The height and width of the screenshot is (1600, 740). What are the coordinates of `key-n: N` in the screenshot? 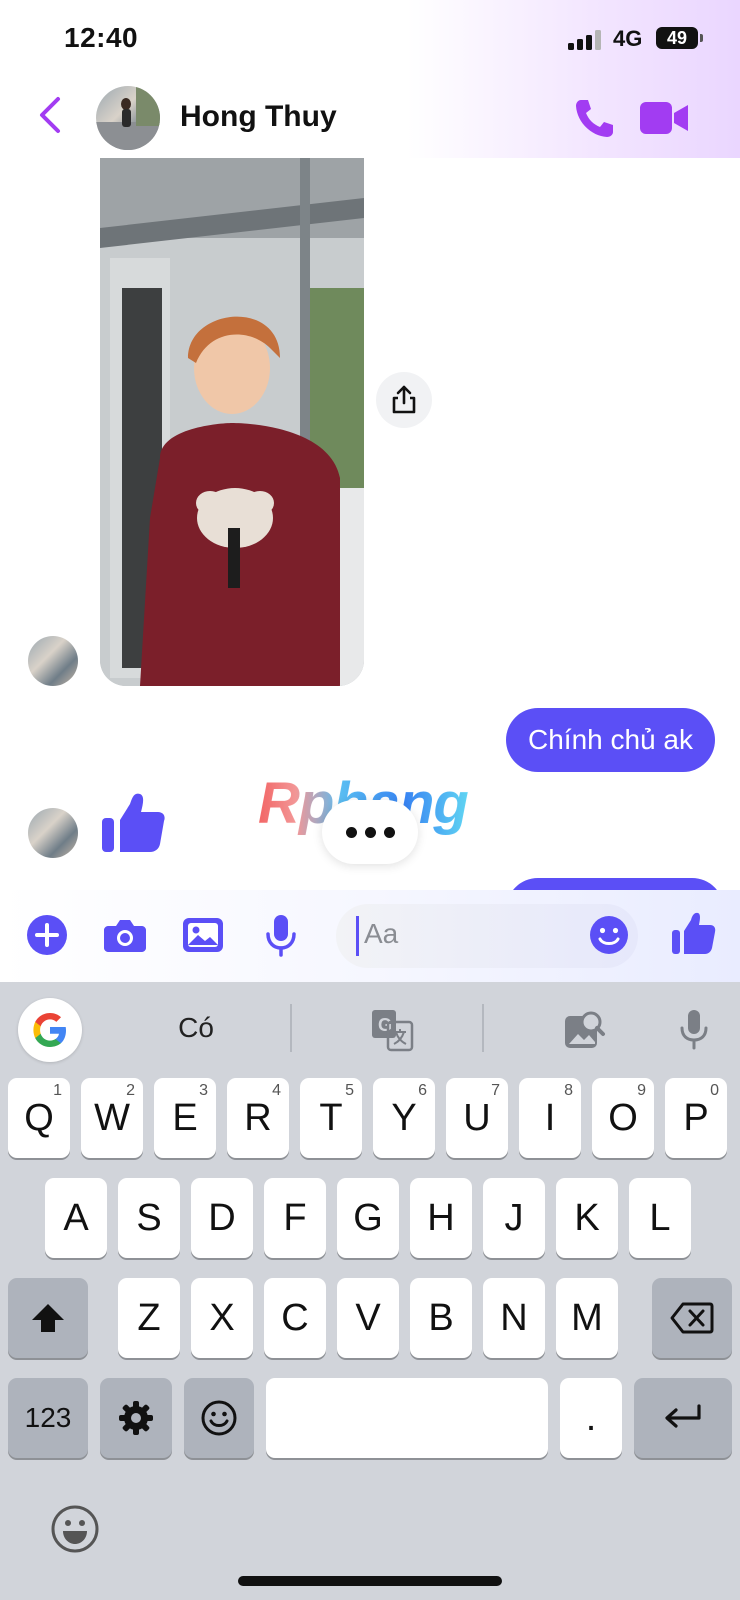 It's located at (514, 1318).